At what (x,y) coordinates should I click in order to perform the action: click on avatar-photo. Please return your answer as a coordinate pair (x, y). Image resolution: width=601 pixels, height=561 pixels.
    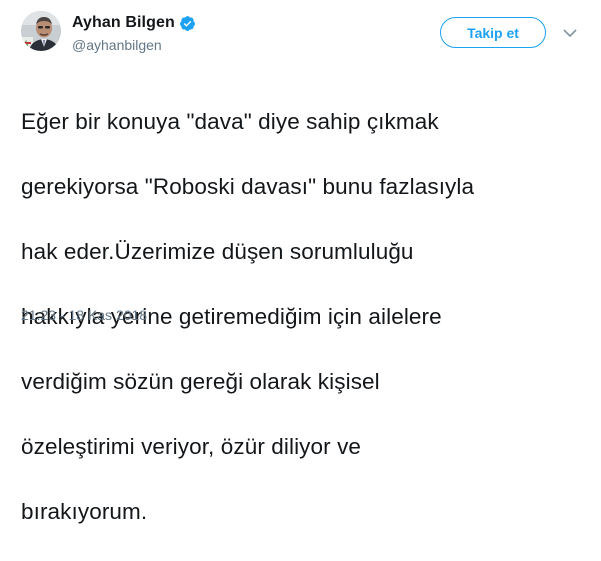
    Looking at the image, I should click on (41, 31).